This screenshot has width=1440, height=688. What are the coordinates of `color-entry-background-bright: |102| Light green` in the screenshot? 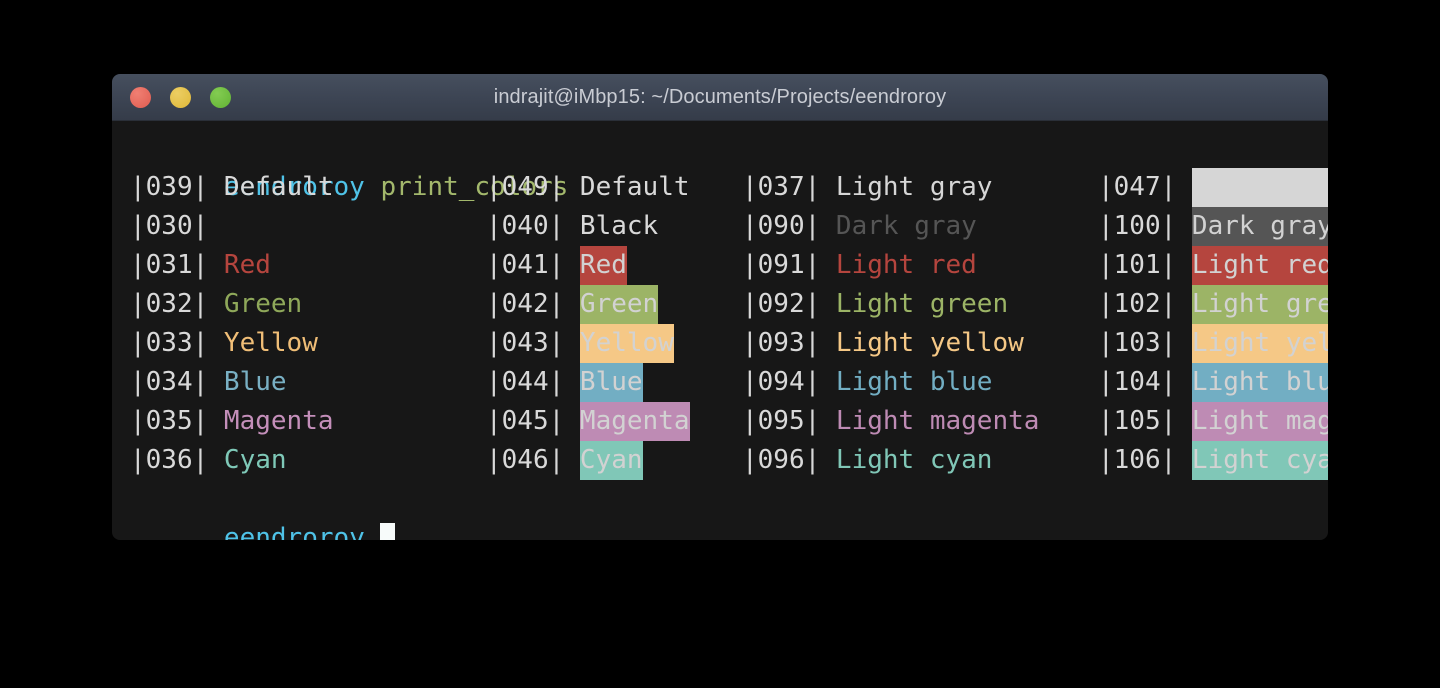 It's located at (1213, 304).